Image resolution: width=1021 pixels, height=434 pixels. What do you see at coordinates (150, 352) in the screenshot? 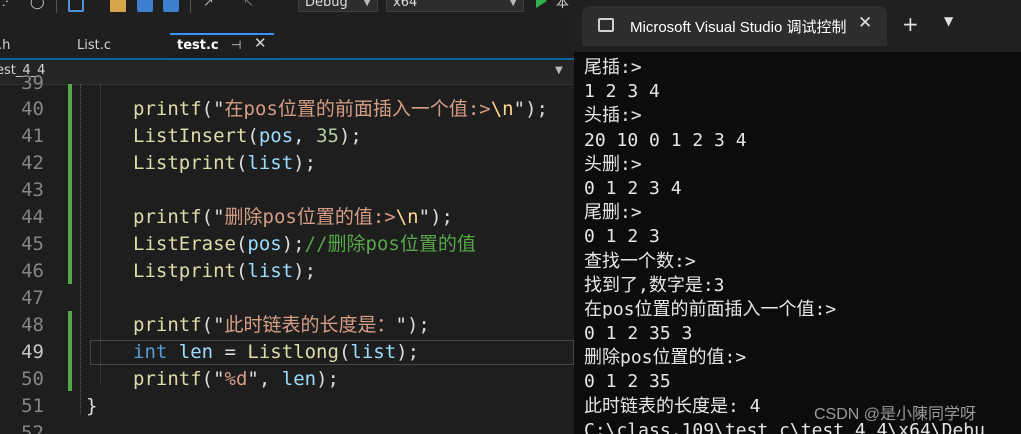
I see `token-keyword: int` at bounding box center [150, 352].